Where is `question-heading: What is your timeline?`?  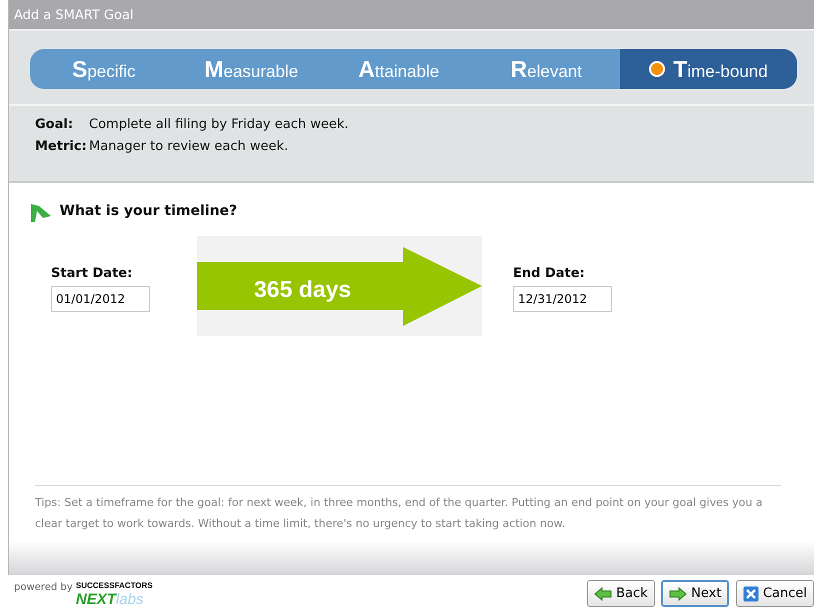
question-heading: What is your timeline? is located at coordinates (149, 211).